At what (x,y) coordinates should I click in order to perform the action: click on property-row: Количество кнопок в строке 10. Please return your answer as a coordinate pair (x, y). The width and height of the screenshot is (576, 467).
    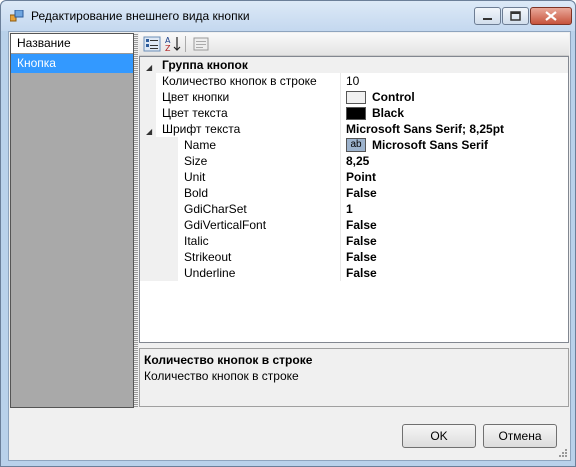
    Looking at the image, I should click on (354, 81).